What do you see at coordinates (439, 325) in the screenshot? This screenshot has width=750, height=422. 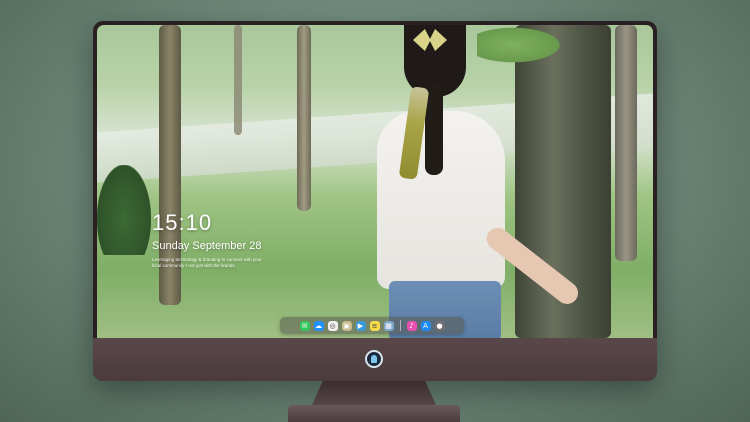 I see `camera-icon: ●` at bounding box center [439, 325].